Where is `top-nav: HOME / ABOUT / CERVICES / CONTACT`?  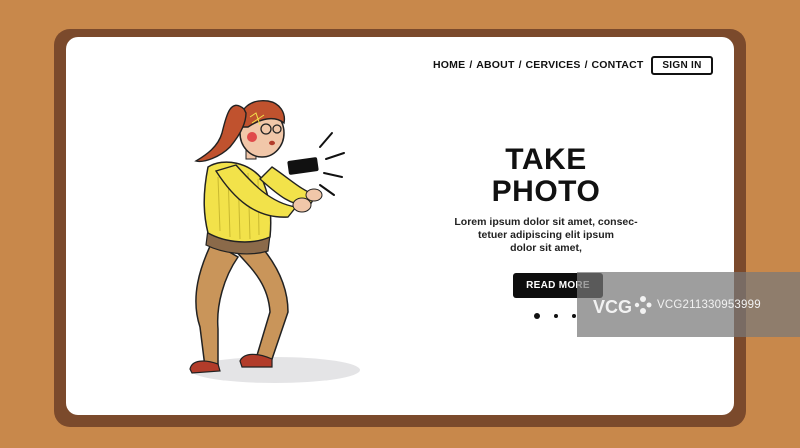 top-nav: HOME / ABOUT / CERVICES / CONTACT is located at coordinates (538, 65).